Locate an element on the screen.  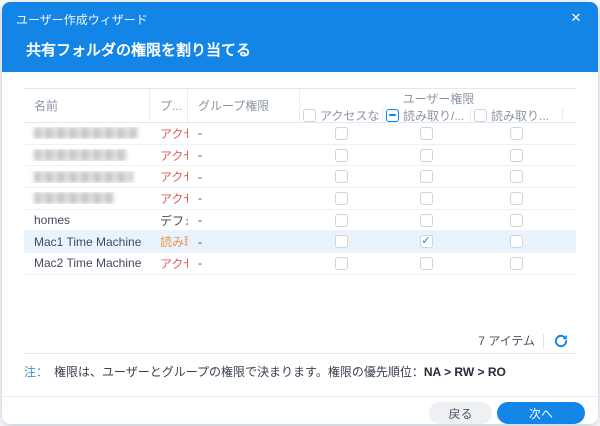
close-icon: ✕ is located at coordinates (576, 18).